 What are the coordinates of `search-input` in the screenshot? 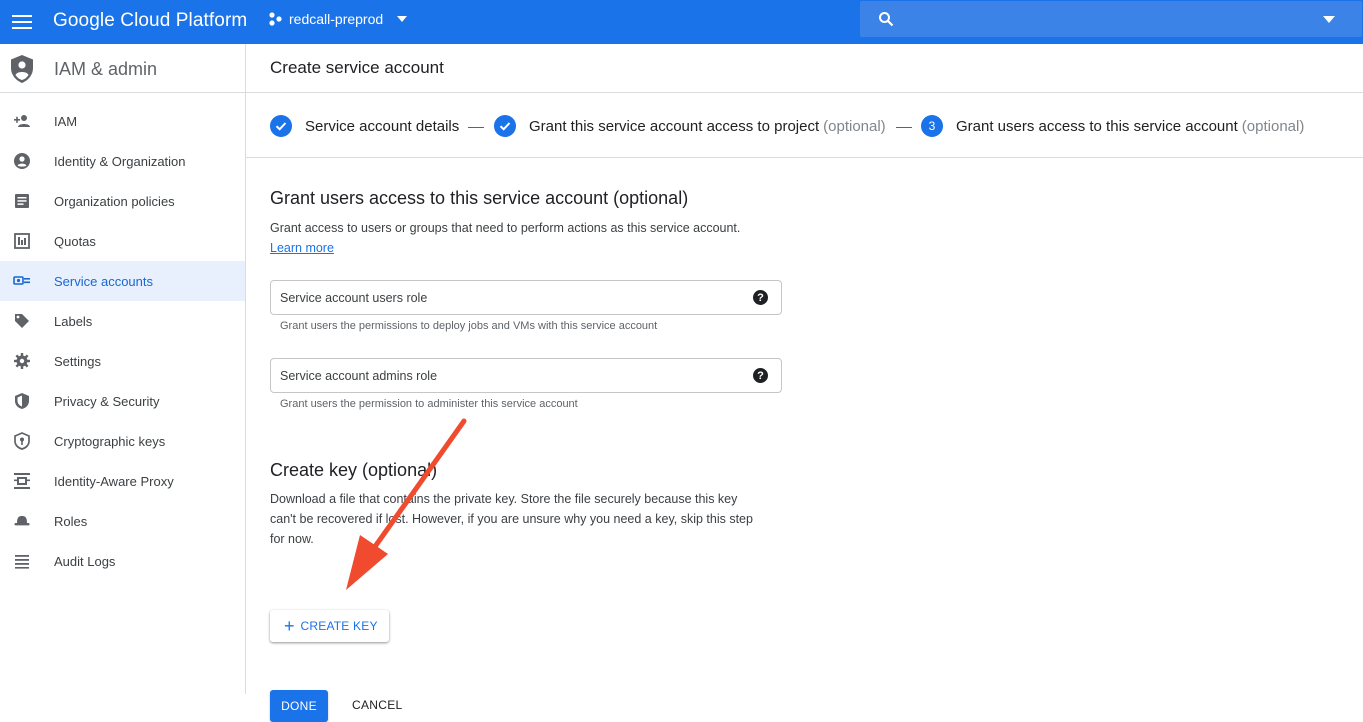 It's located at (1104, 19).